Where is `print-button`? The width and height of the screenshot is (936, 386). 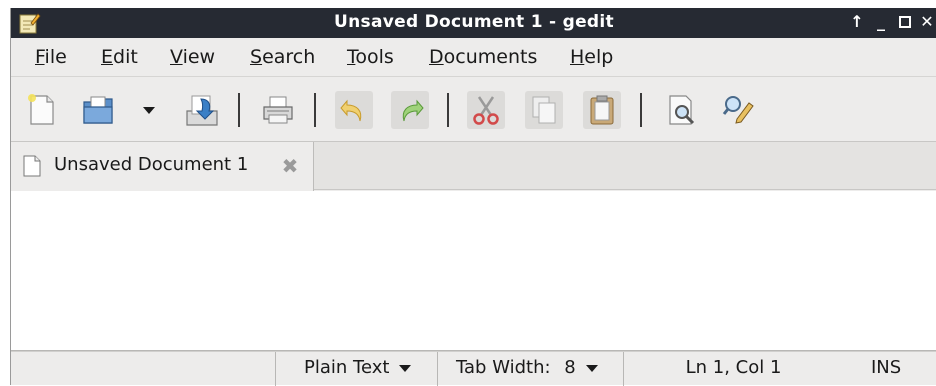 print-button is located at coordinates (278, 110).